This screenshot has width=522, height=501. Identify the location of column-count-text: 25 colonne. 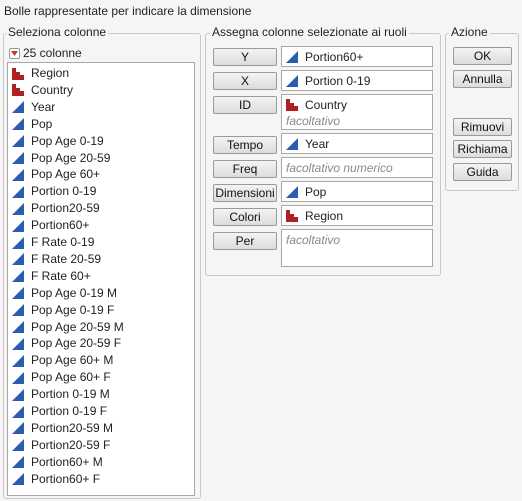
(52, 53).